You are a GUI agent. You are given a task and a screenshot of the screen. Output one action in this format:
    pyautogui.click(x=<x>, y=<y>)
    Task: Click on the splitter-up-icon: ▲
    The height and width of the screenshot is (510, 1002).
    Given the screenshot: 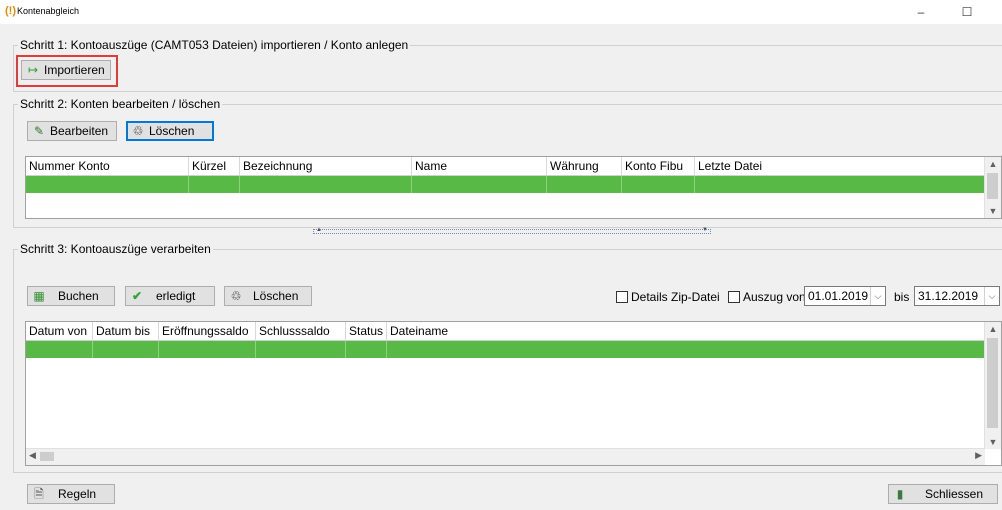 What is the action you would take?
    pyautogui.click(x=319, y=230)
    